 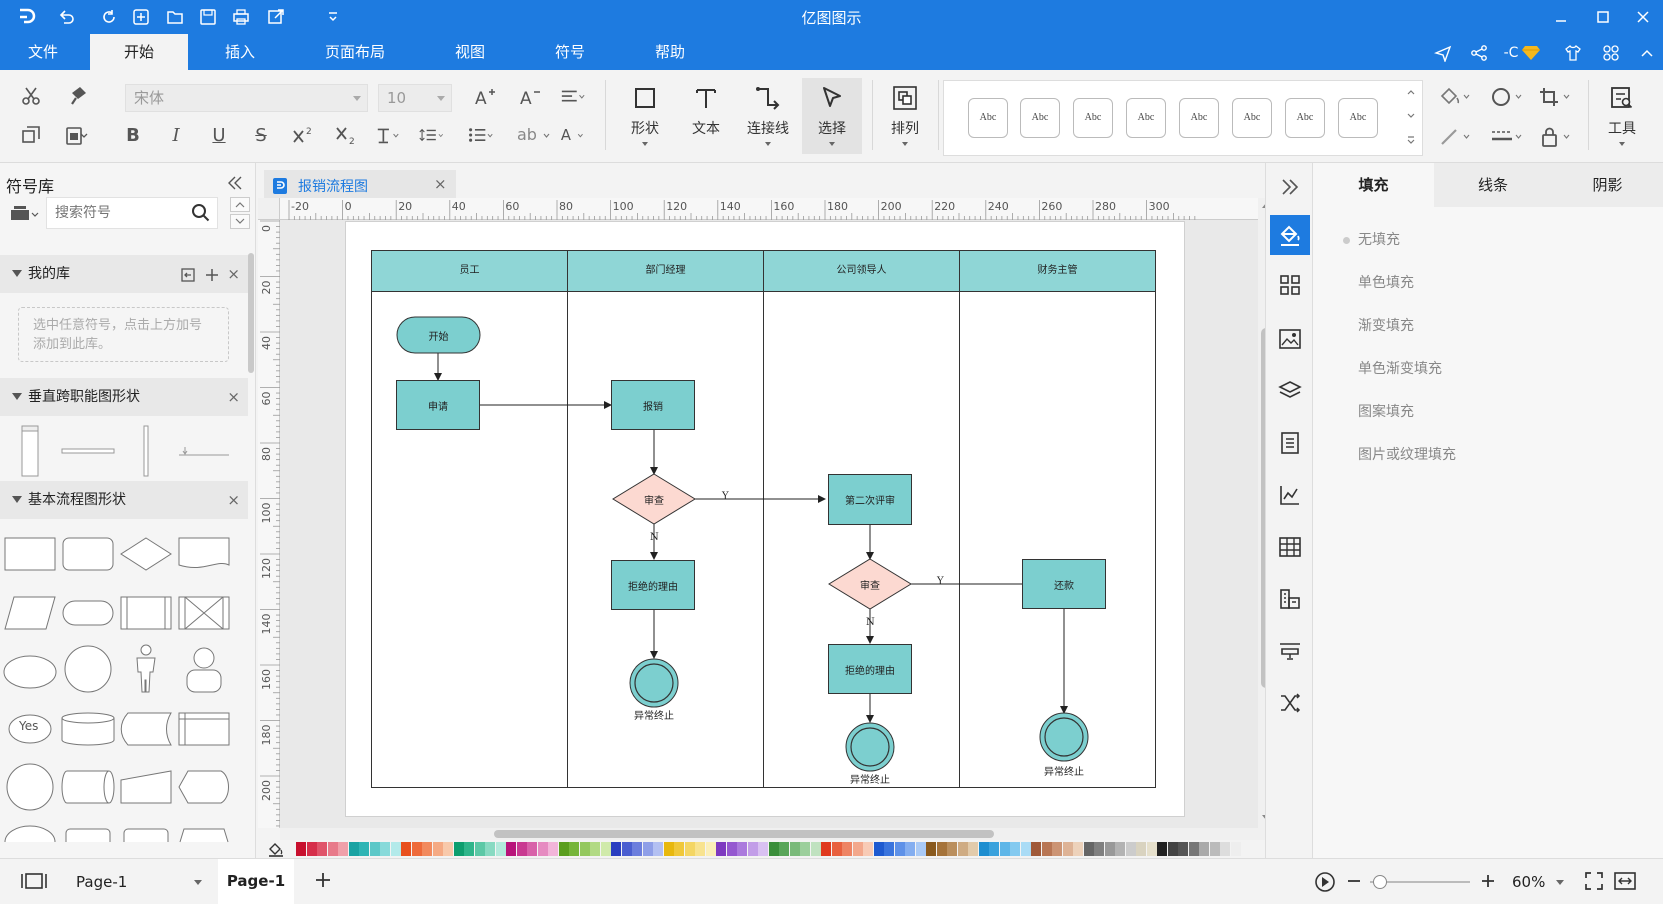 I want to click on second-review-process-node: 第二次评审, so click(x=870, y=499).